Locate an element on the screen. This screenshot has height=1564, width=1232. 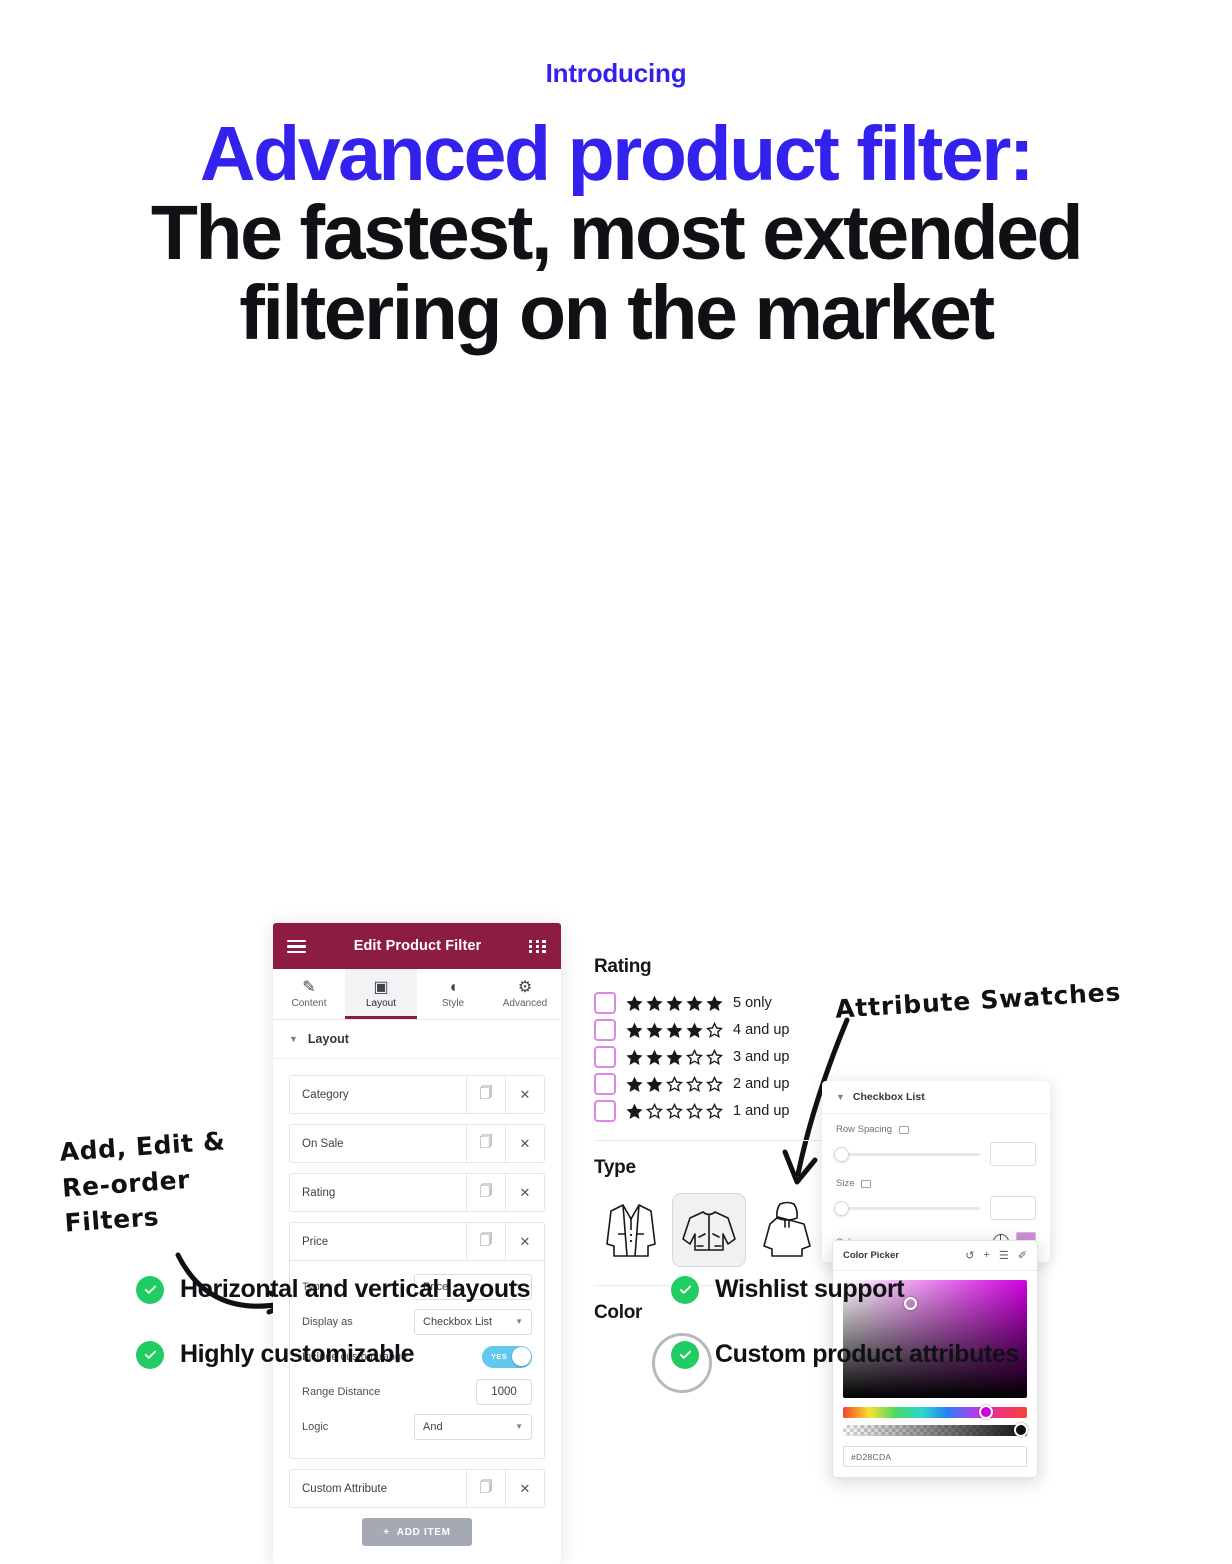
tab-content: ✎ Content is located at coordinates (309, 994).